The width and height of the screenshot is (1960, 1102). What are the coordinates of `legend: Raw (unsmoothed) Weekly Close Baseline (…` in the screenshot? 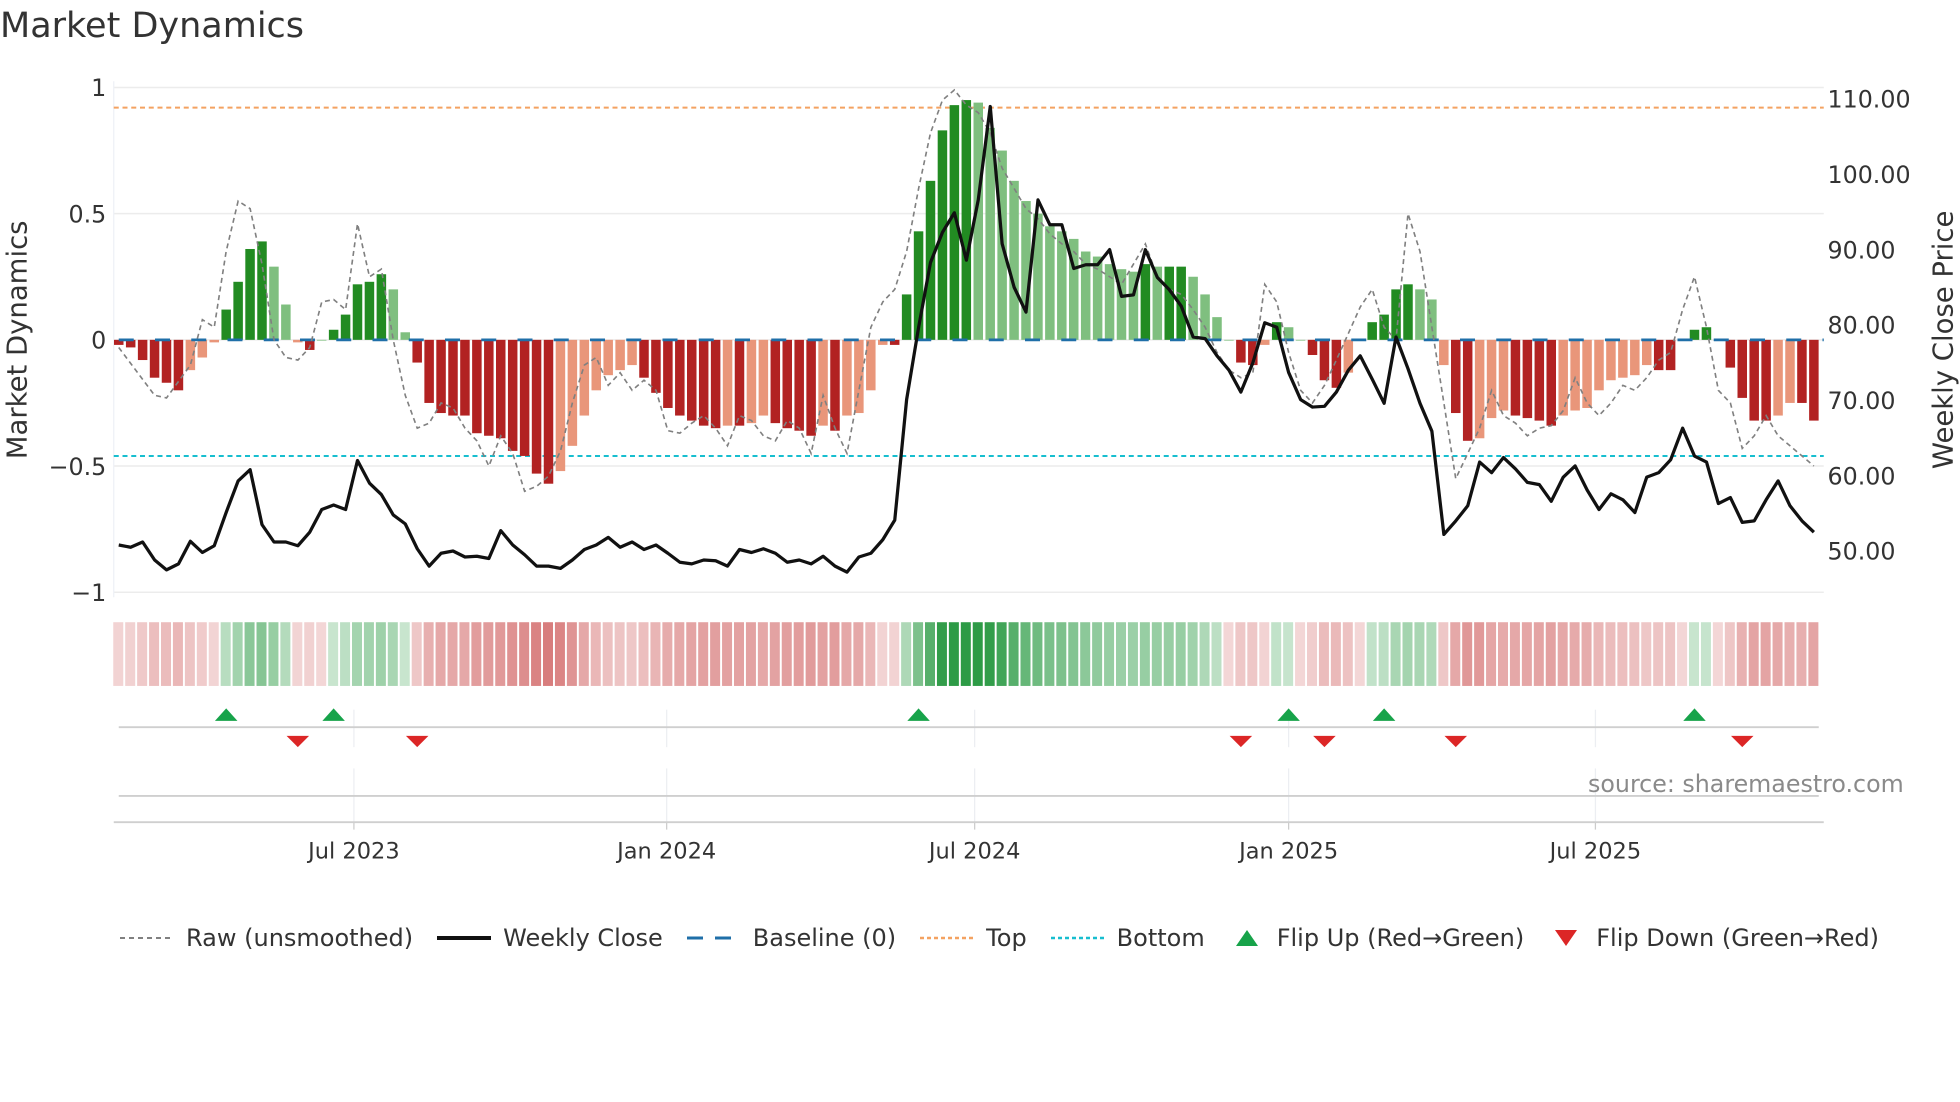 It's located at (1009, 938).